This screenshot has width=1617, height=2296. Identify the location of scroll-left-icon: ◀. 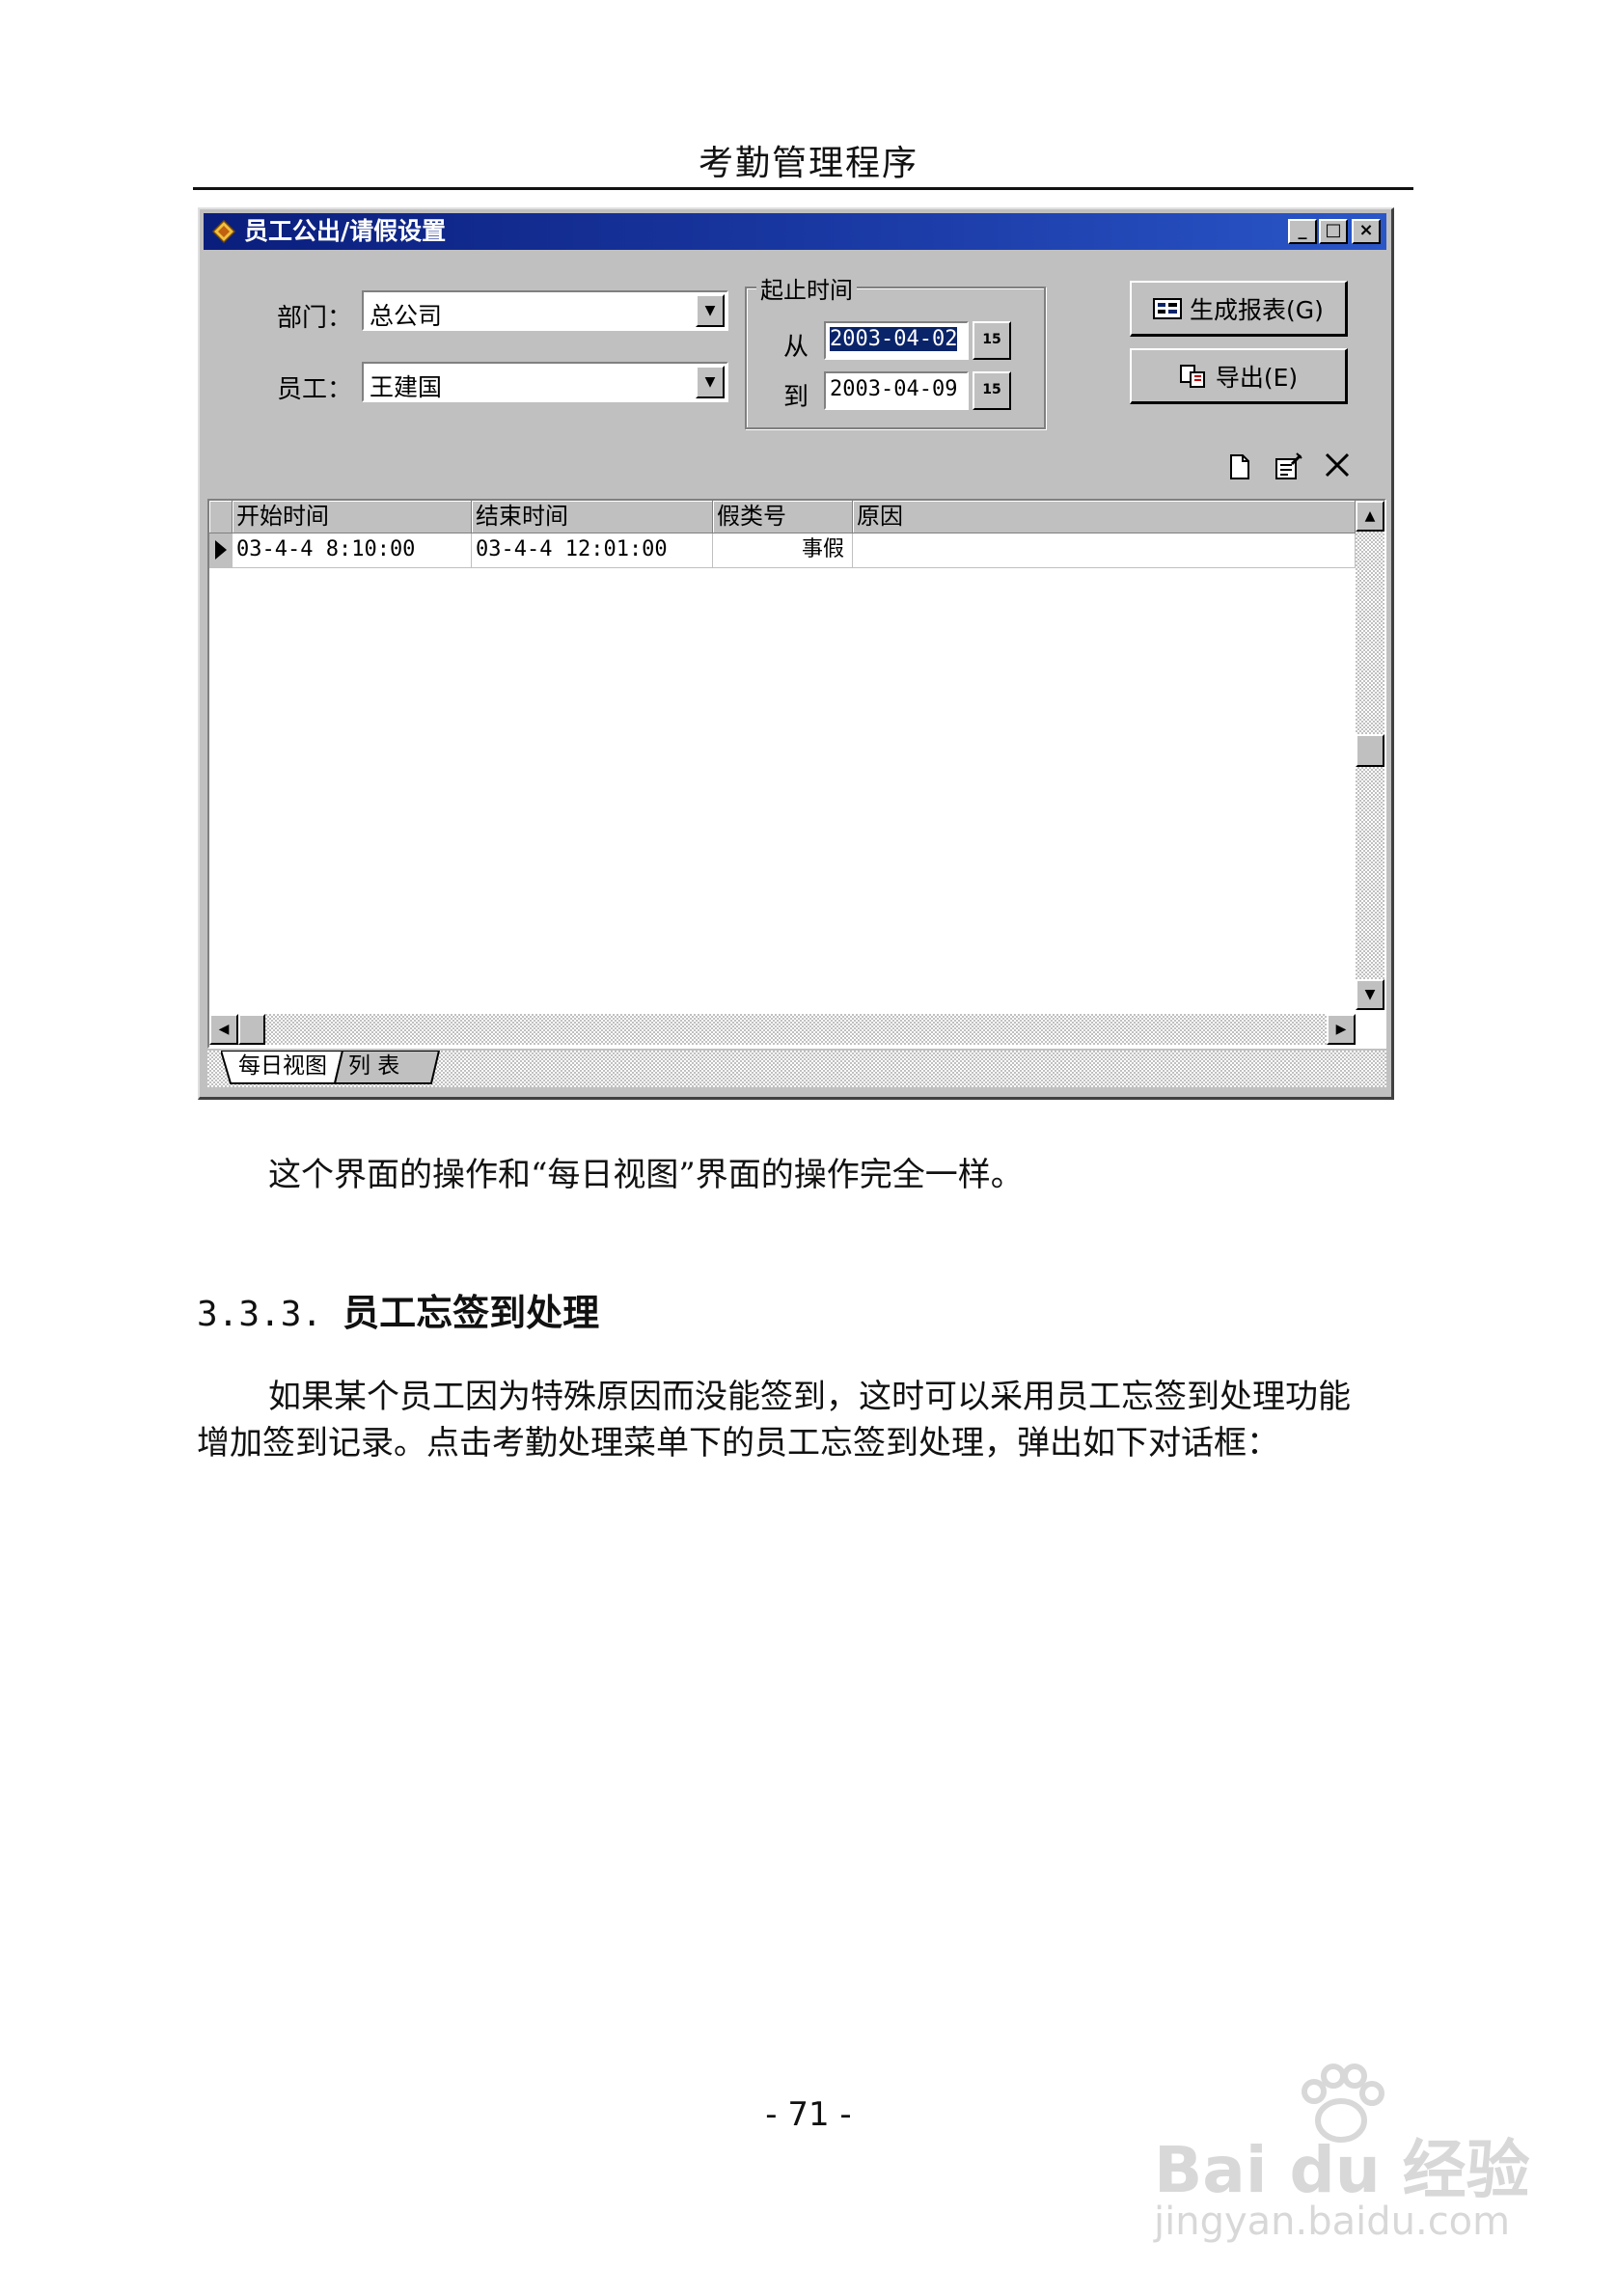
(224, 1029).